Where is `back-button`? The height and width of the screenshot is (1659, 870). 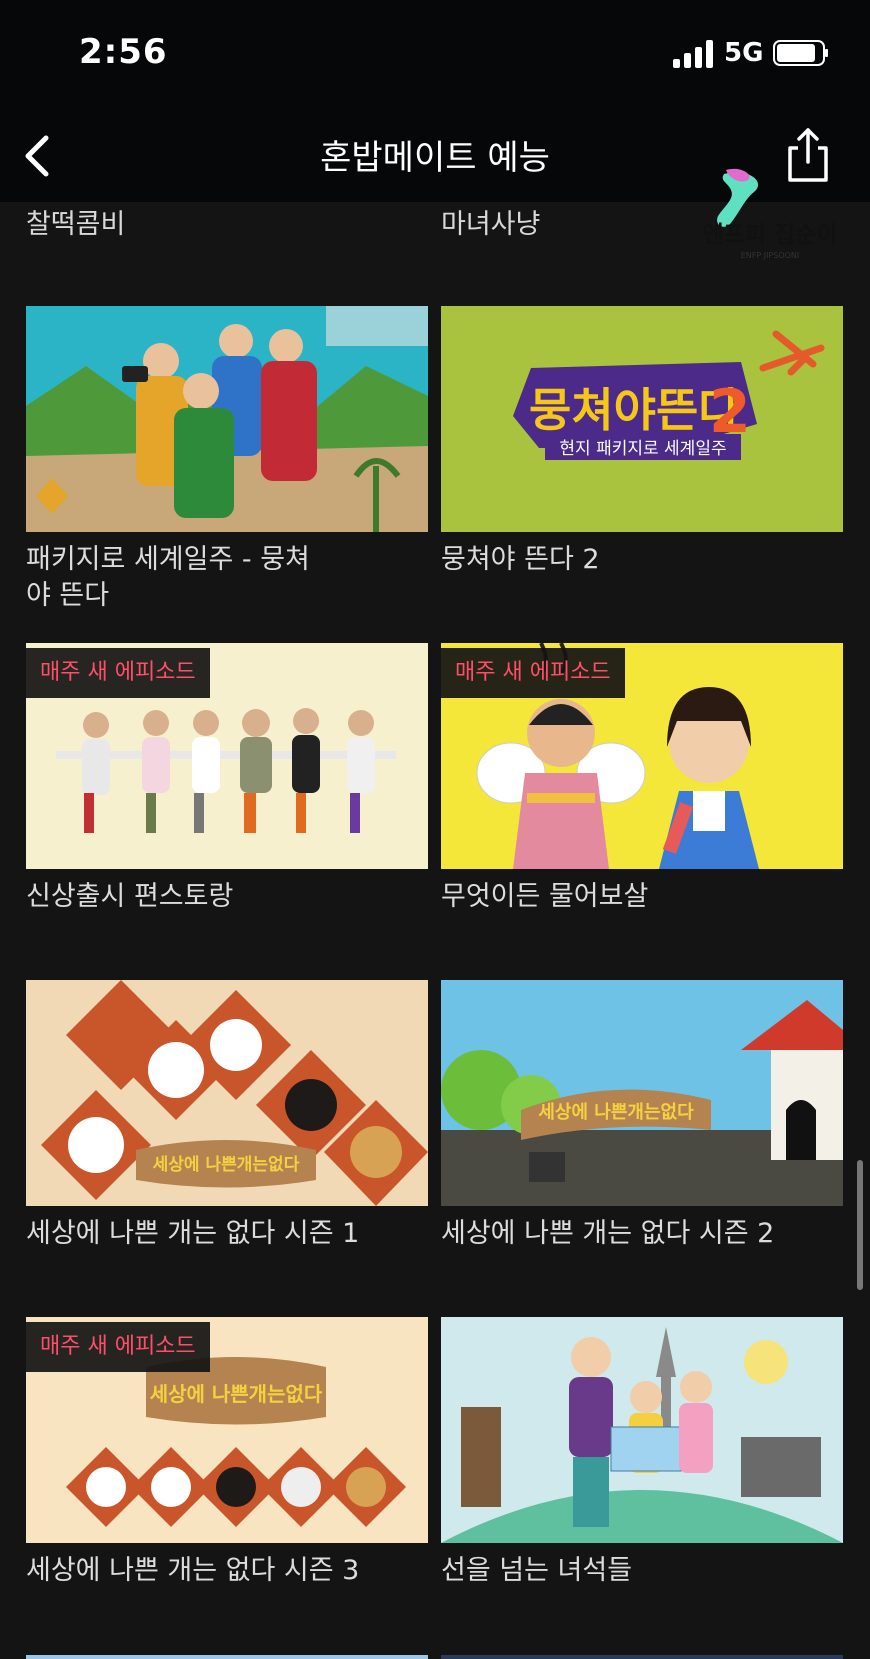 back-button is located at coordinates (42, 156).